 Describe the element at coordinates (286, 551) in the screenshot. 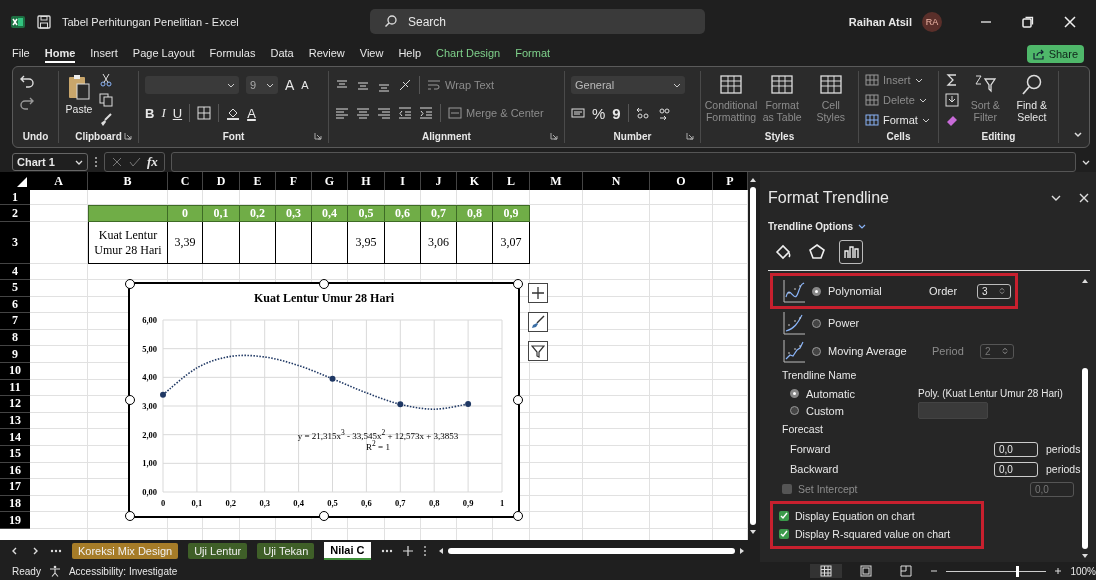

I see `sheet-tab: Uji Tekan` at that location.